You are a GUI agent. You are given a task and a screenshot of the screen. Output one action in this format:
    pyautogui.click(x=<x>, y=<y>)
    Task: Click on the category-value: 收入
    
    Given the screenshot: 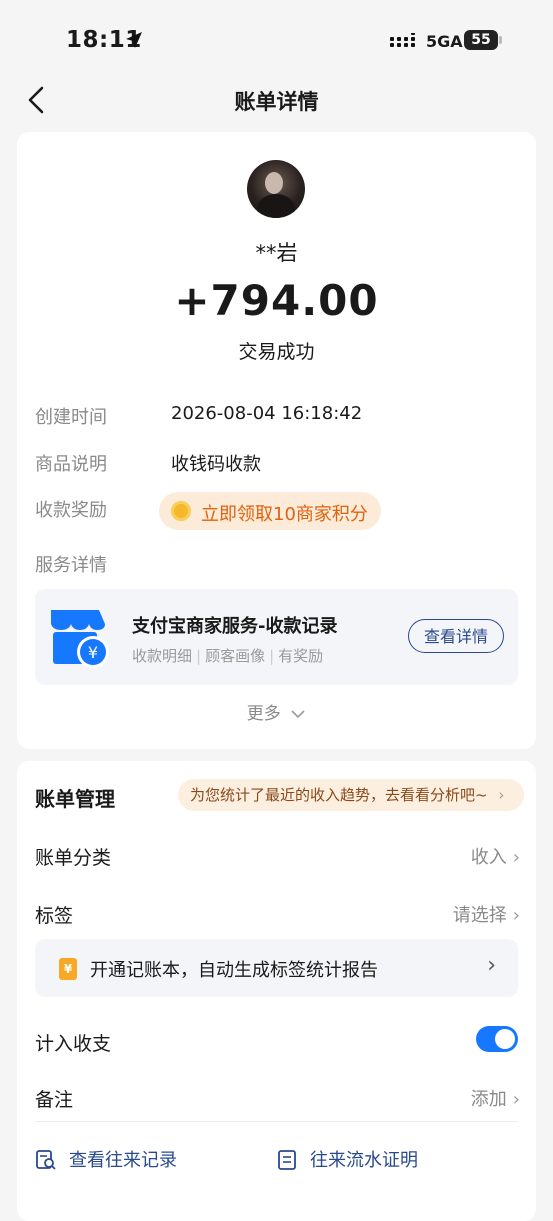 What is the action you would take?
    pyautogui.click(x=488, y=857)
    